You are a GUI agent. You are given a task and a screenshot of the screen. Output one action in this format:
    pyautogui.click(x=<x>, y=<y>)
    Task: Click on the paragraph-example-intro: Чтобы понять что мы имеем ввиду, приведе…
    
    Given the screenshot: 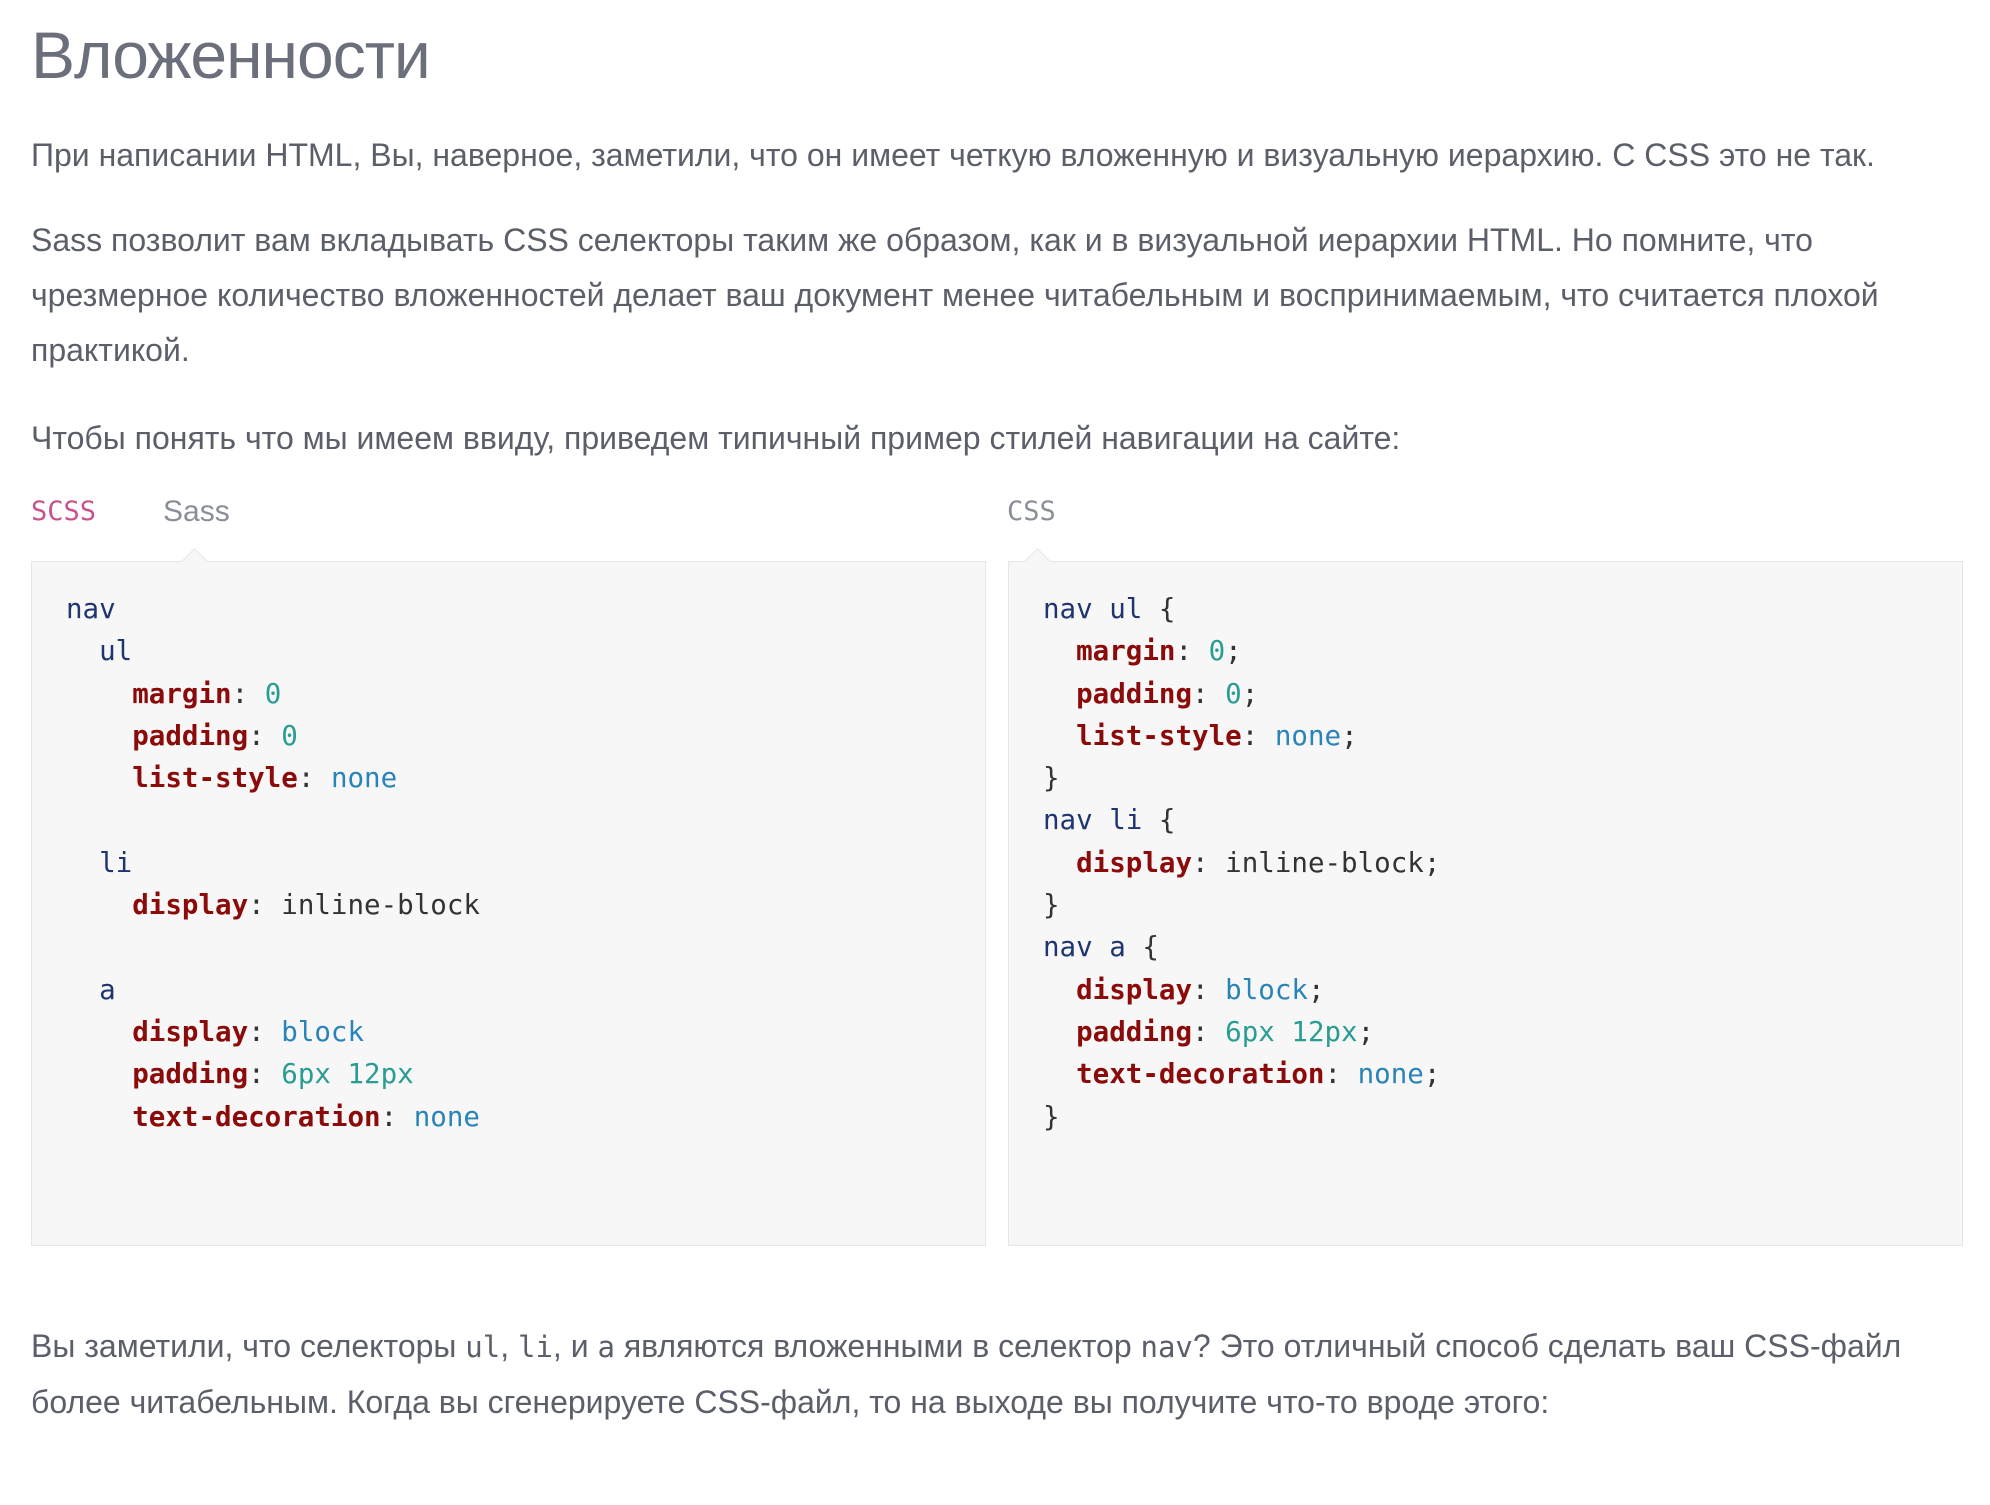 What is the action you would take?
    pyautogui.click(x=716, y=438)
    